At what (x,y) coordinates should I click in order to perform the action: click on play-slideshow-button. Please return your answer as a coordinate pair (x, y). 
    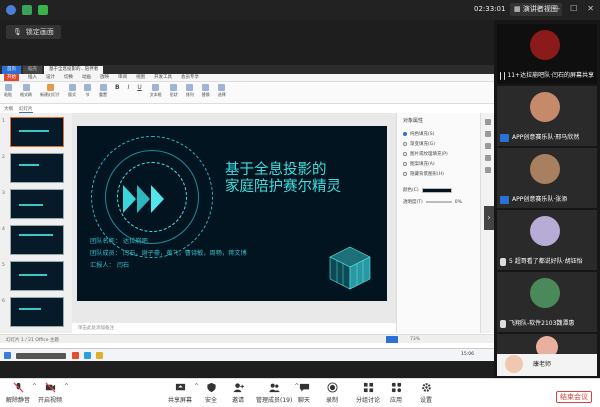
    Looking at the image, I should click on (392, 339).